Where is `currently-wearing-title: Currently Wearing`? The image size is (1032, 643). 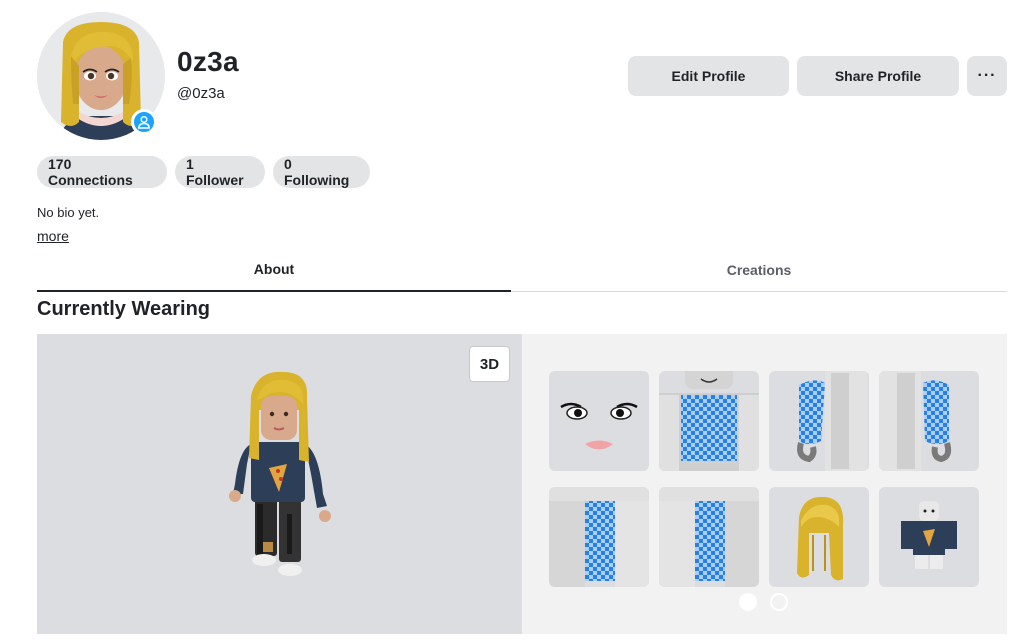 currently-wearing-title: Currently Wearing is located at coordinates (123, 309).